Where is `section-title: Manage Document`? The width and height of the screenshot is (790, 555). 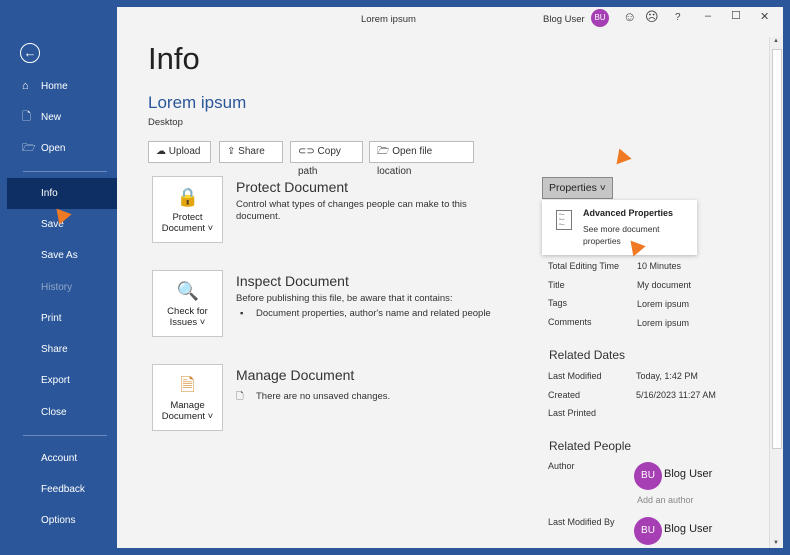 section-title: Manage Document is located at coordinates (295, 375).